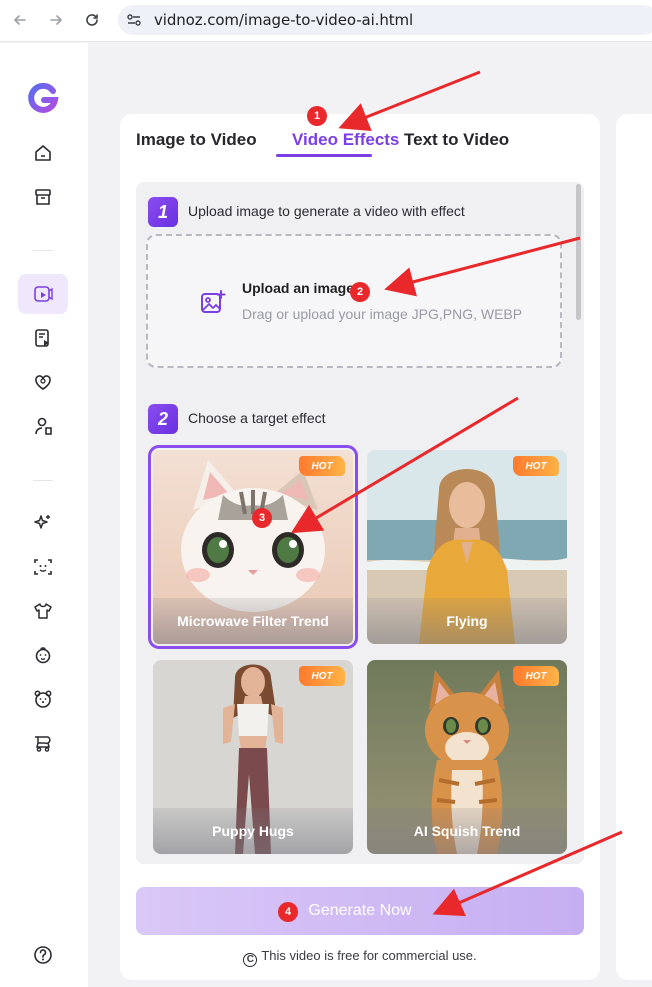  I want to click on annotation-badge-3: 3, so click(262, 518).